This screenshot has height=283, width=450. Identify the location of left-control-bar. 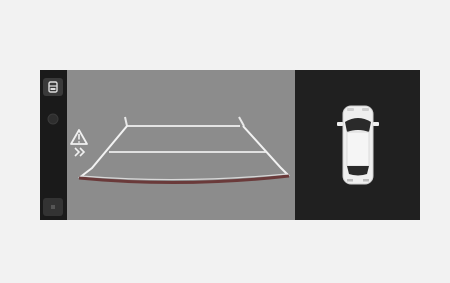
(53, 145).